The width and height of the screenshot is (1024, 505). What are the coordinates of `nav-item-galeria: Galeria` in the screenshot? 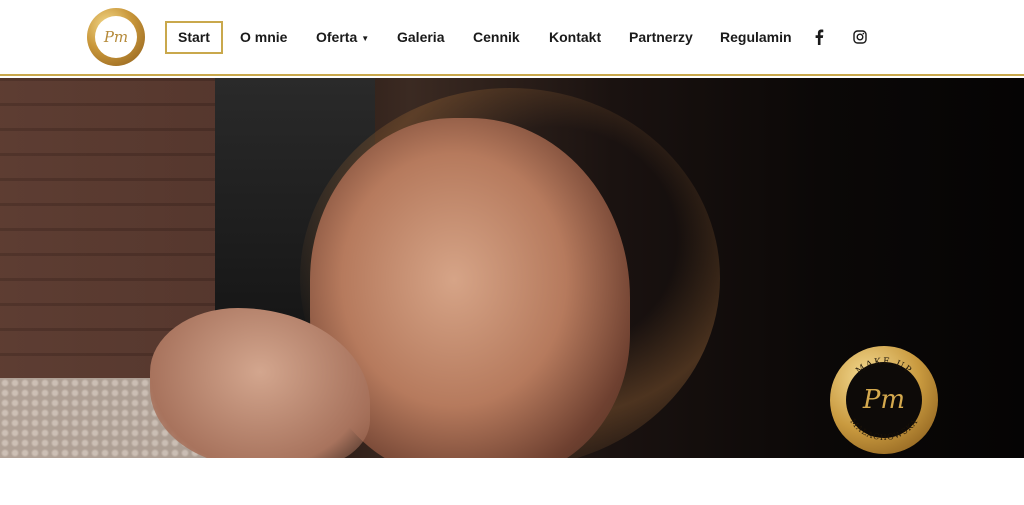 It's located at (420, 37).